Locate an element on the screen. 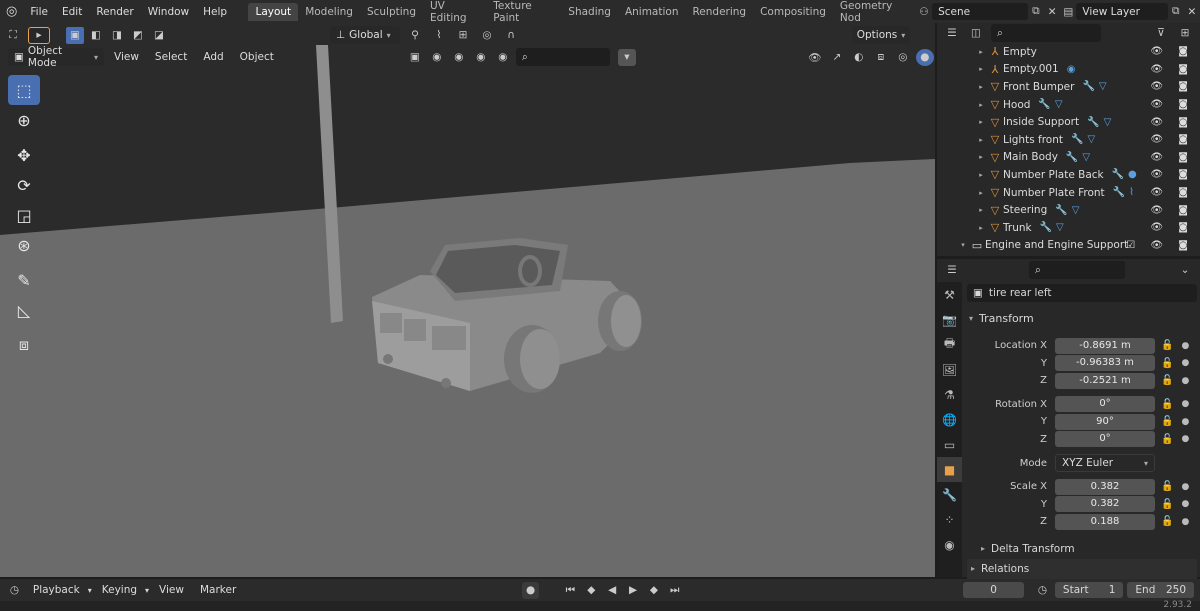 The height and width of the screenshot is (611, 1200). view-layer-tab-icon: 🖼 is located at coordinates (949, 369).